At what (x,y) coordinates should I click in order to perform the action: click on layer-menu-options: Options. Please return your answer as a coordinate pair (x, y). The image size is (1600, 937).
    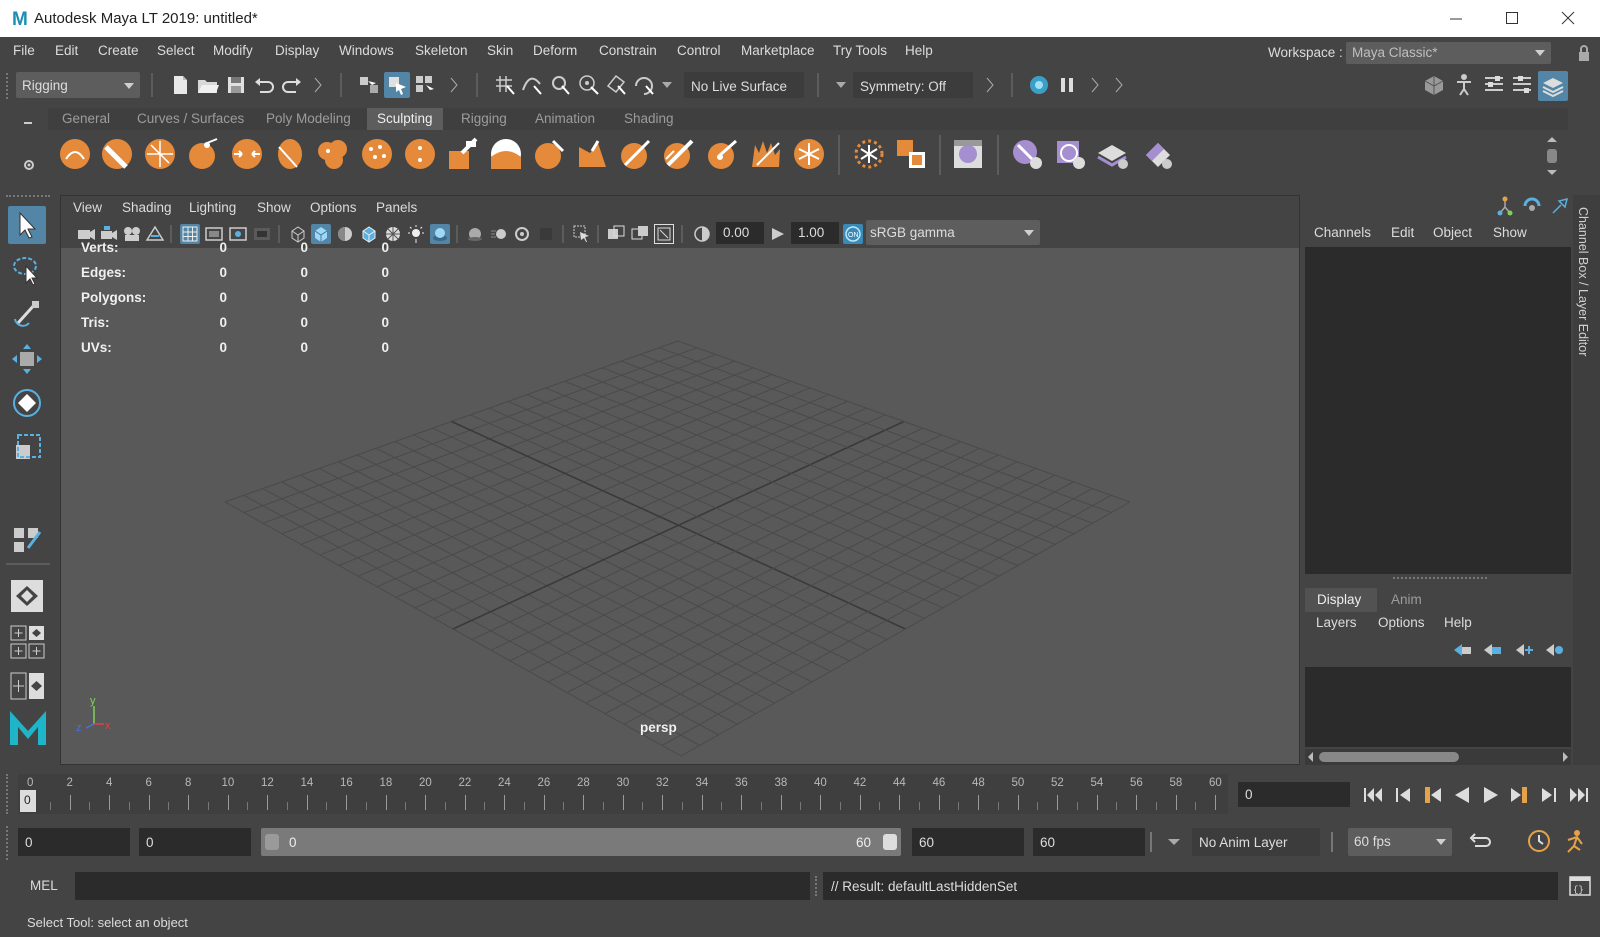
    Looking at the image, I should click on (1401, 622).